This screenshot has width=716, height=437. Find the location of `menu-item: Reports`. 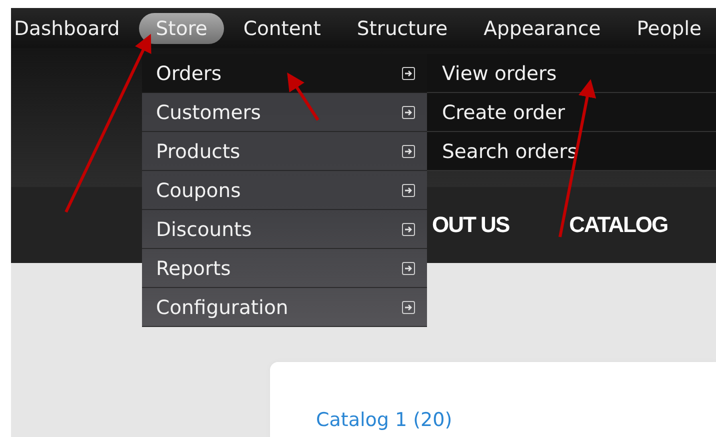

menu-item: Reports is located at coordinates (284, 268).